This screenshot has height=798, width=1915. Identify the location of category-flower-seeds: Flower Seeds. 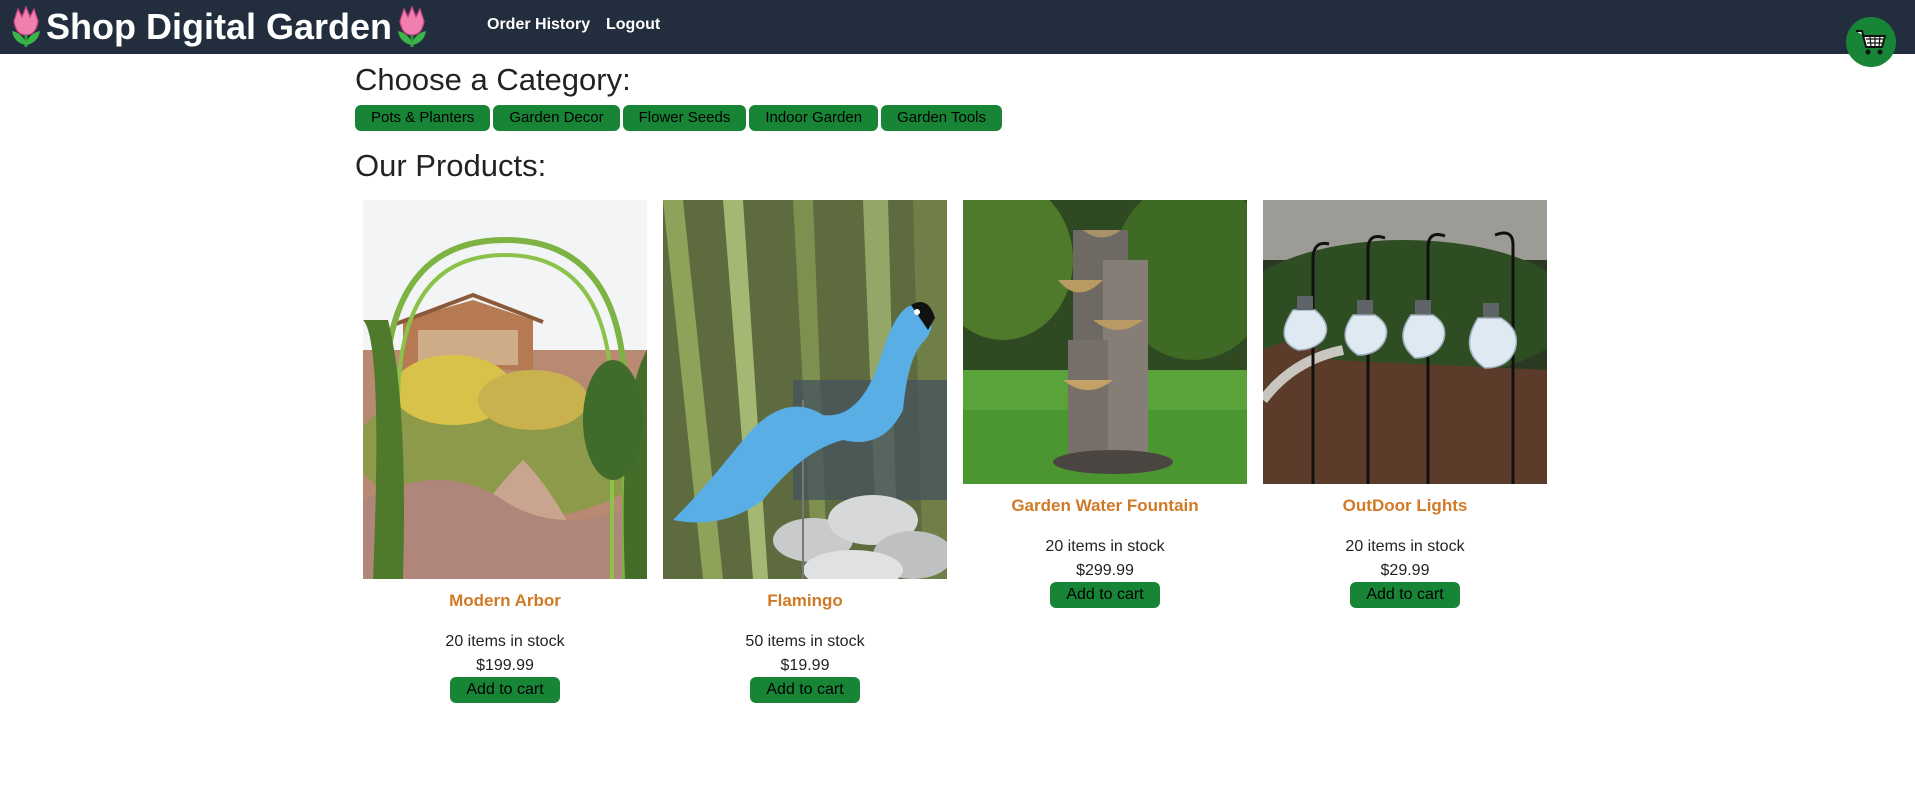
(684, 118).